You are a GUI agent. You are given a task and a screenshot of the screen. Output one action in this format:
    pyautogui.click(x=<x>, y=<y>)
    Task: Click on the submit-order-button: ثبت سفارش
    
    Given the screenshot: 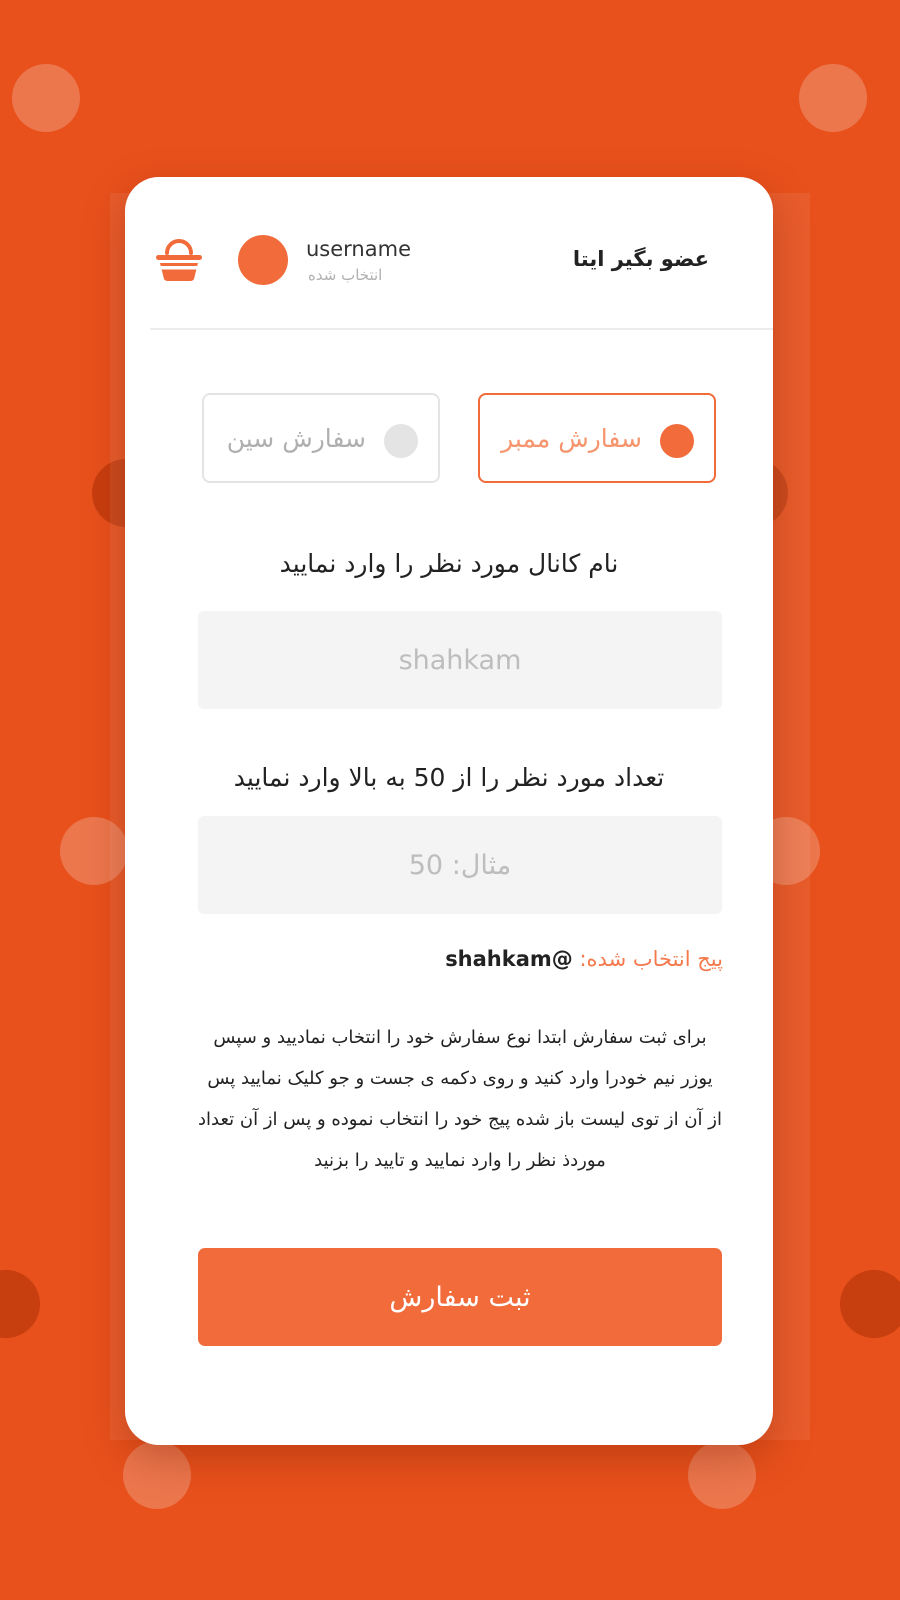 What is the action you would take?
    pyautogui.click(x=460, y=1297)
    